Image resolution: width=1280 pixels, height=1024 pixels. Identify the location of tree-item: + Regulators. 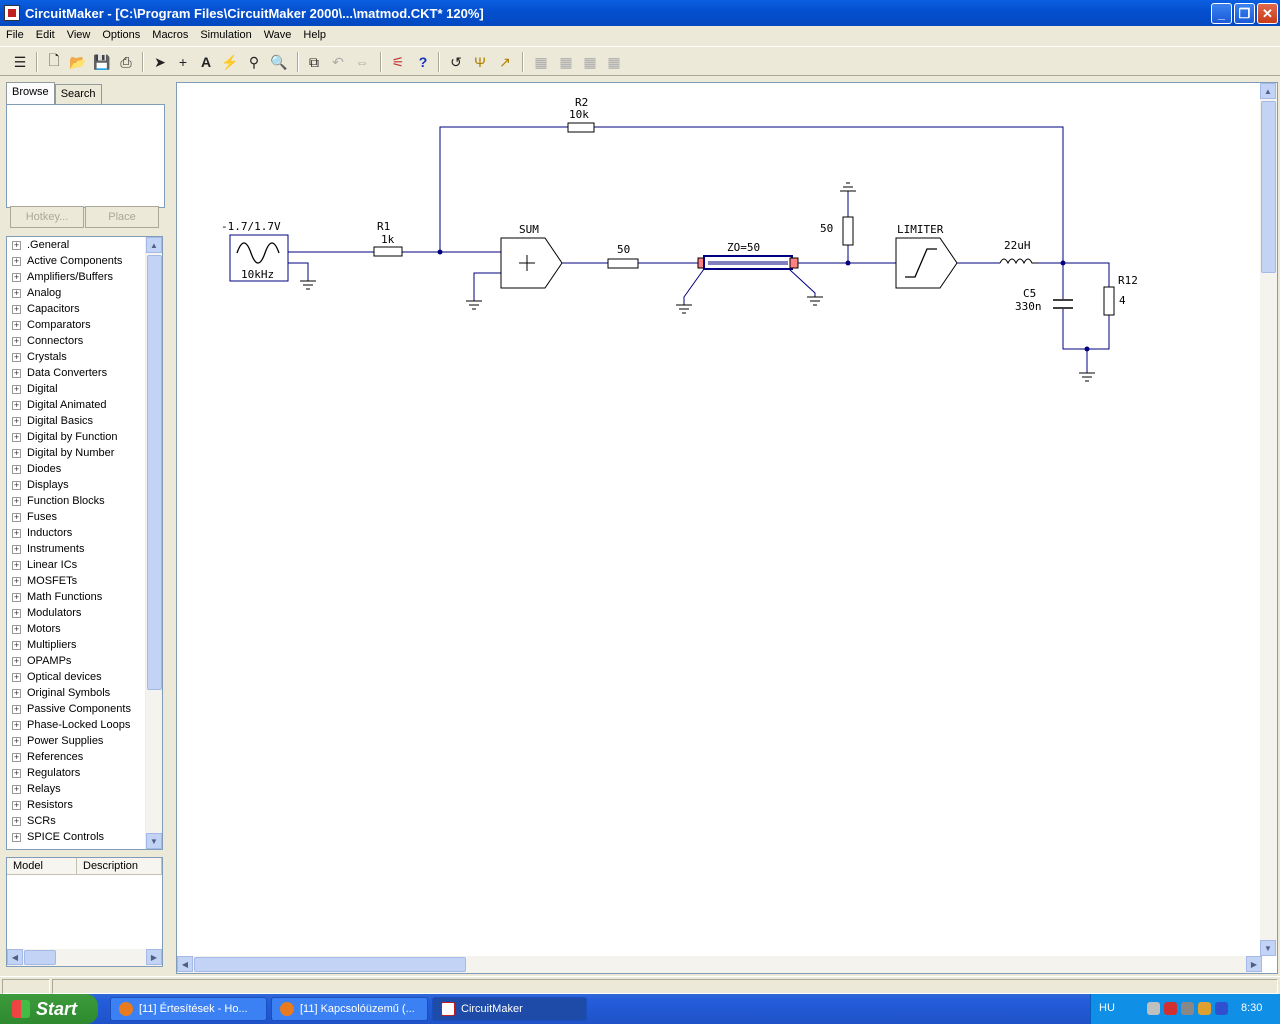
(84, 773).